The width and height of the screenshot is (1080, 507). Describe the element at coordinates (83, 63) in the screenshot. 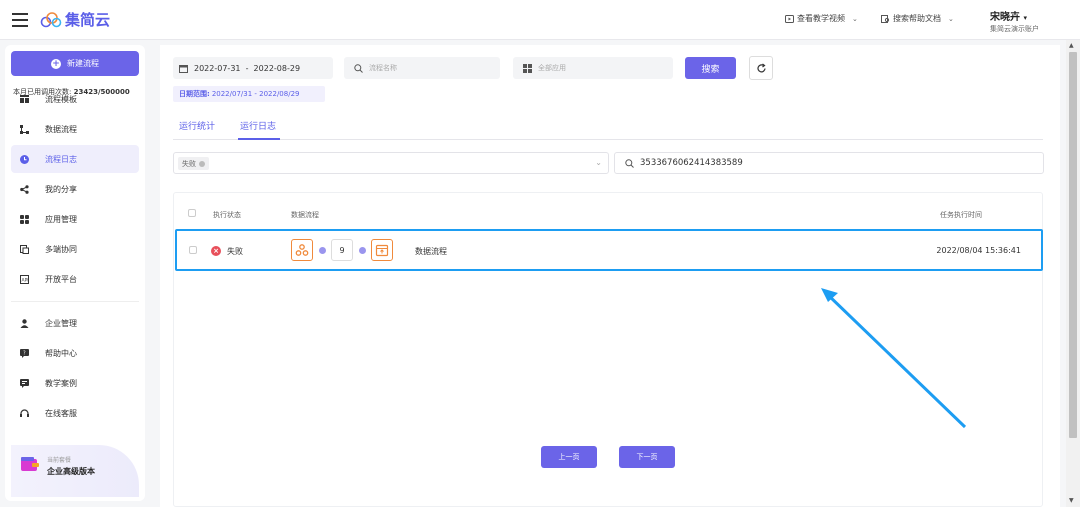

I see `new-flow-label: 新建流程` at that location.